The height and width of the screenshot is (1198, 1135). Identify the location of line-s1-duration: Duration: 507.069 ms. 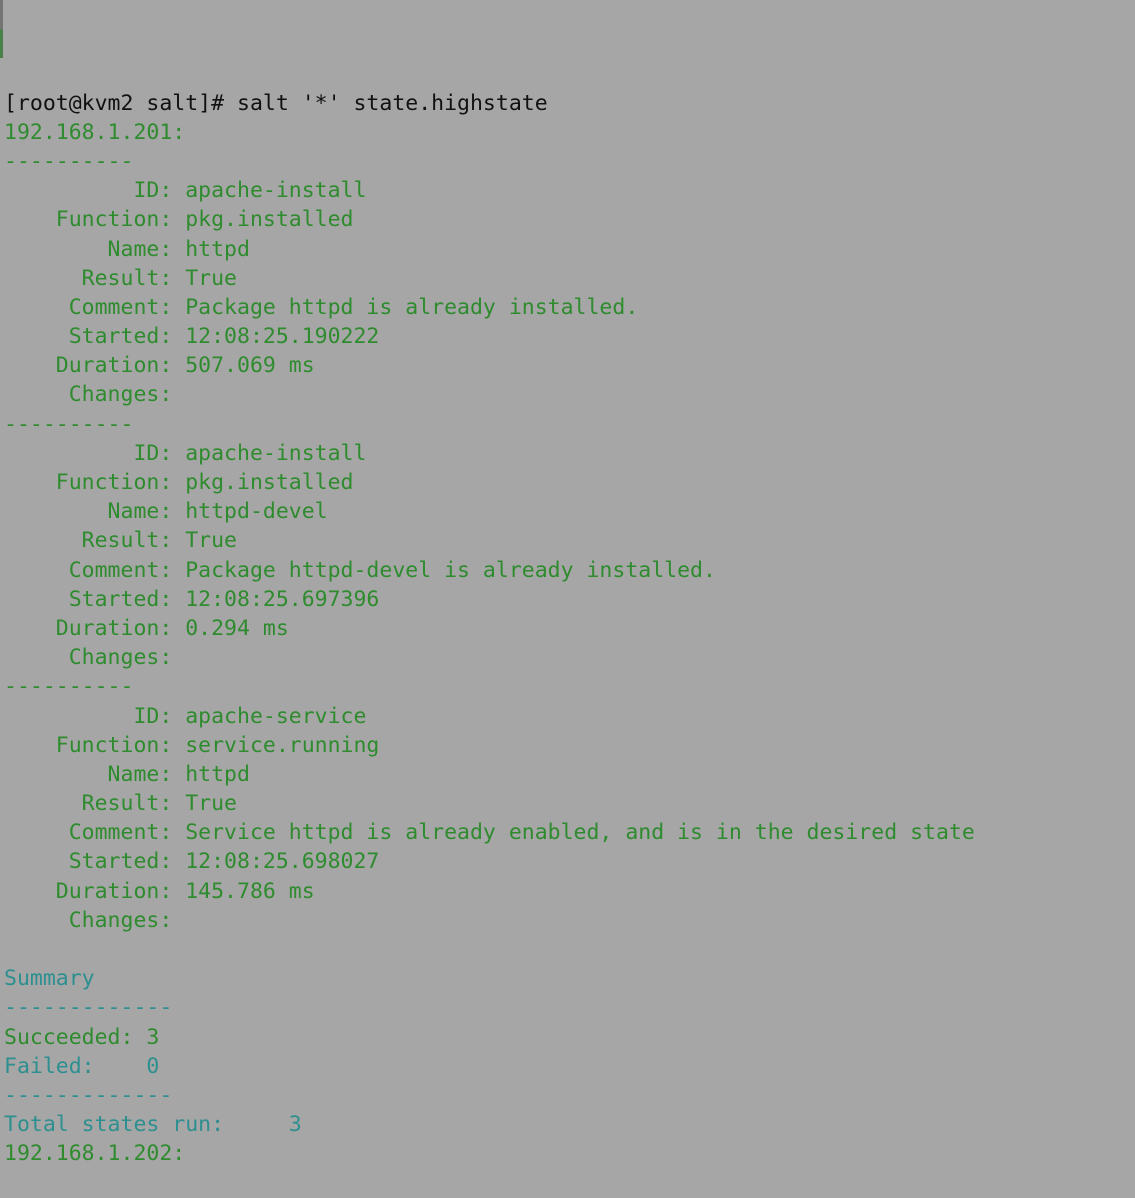
(159, 366).